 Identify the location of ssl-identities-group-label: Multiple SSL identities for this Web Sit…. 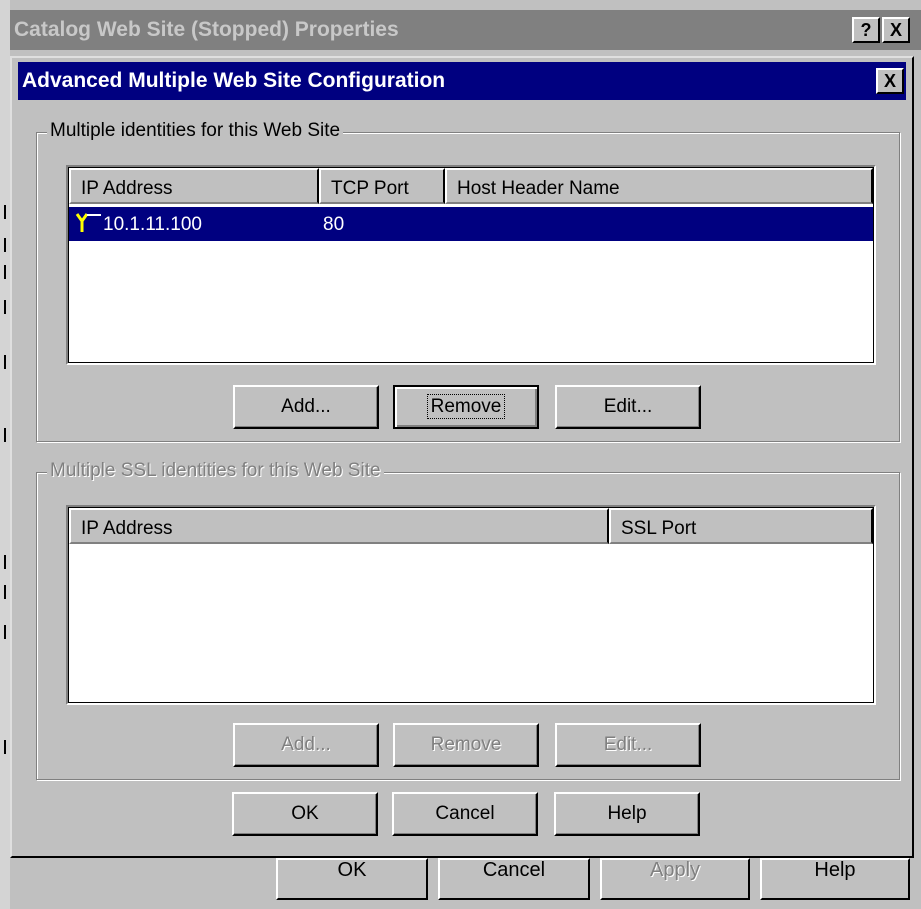
(215, 471).